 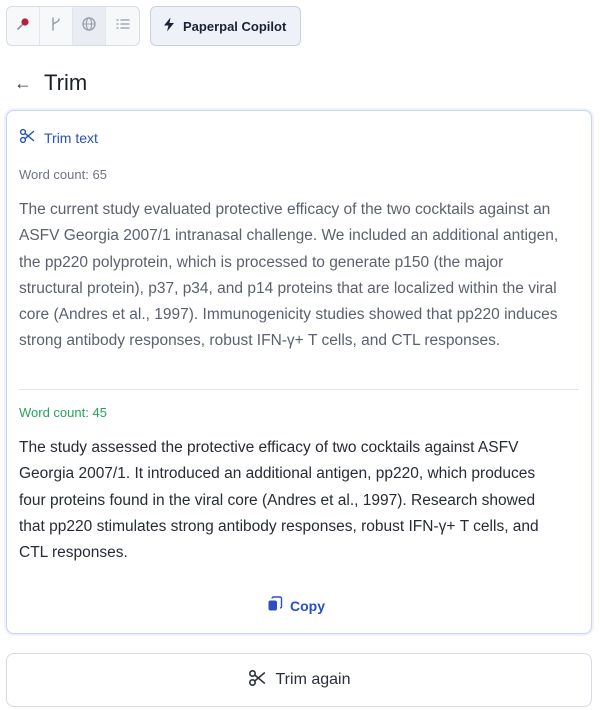 I want to click on copy-label: Copy, so click(x=307, y=605).